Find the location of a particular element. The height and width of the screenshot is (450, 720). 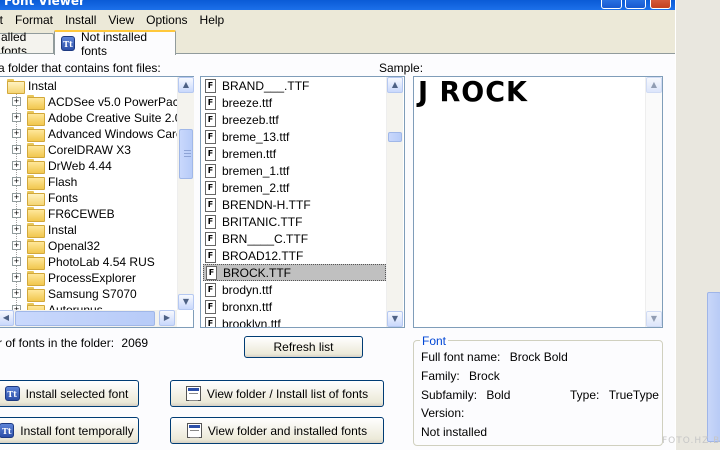

full-name-value: Brock Bold is located at coordinates (538, 357).